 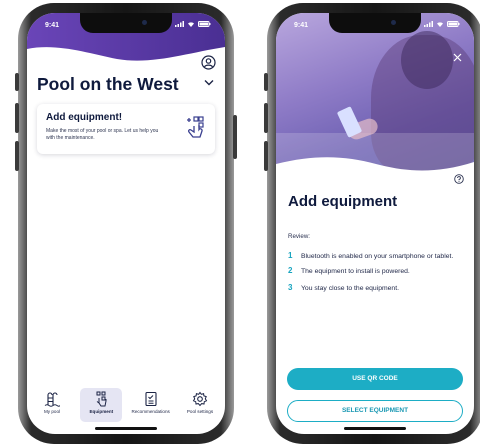 I want to click on list-item: 3 You stay close to the equipment., so click(x=373, y=288).